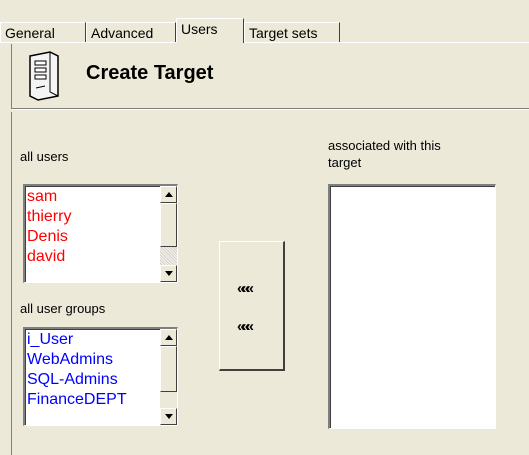 The image size is (529, 455). What do you see at coordinates (270, 109) in the screenshot?
I see `header-divider` at bounding box center [270, 109].